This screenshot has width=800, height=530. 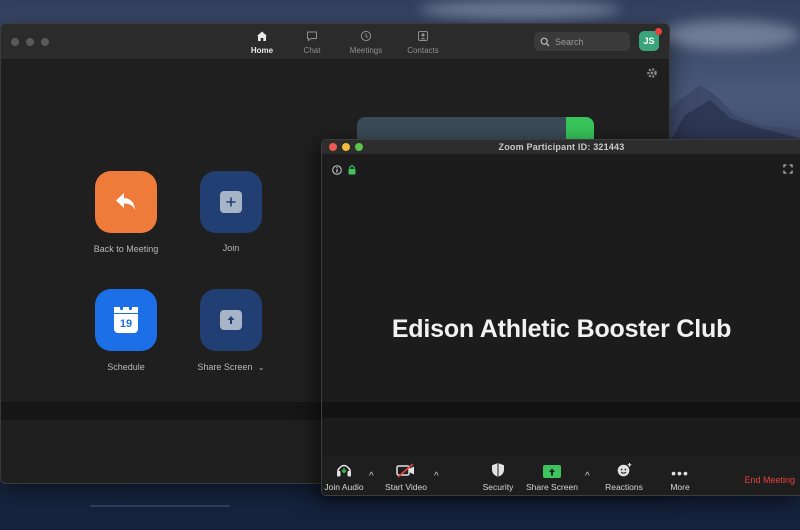 I want to click on join-label: Join, so click(x=231, y=248).